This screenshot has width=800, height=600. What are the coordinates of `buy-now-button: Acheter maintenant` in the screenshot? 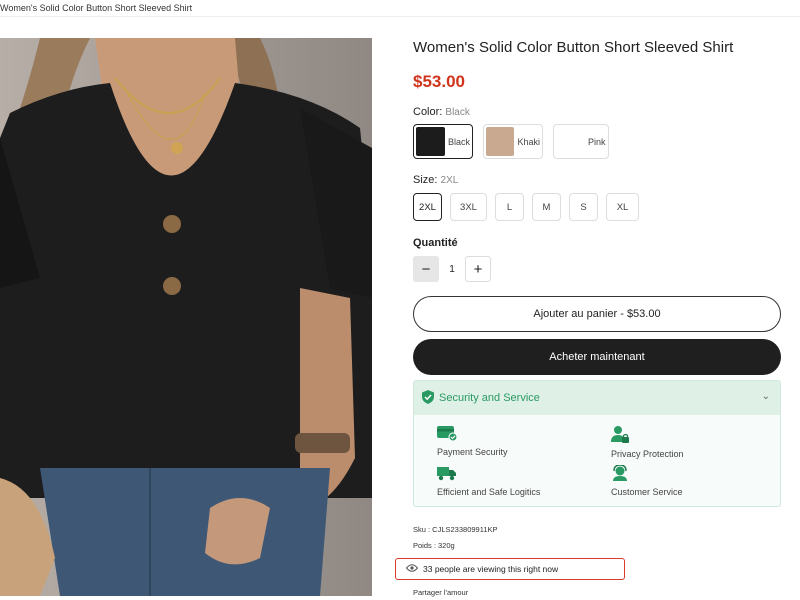 It's located at (597, 357).